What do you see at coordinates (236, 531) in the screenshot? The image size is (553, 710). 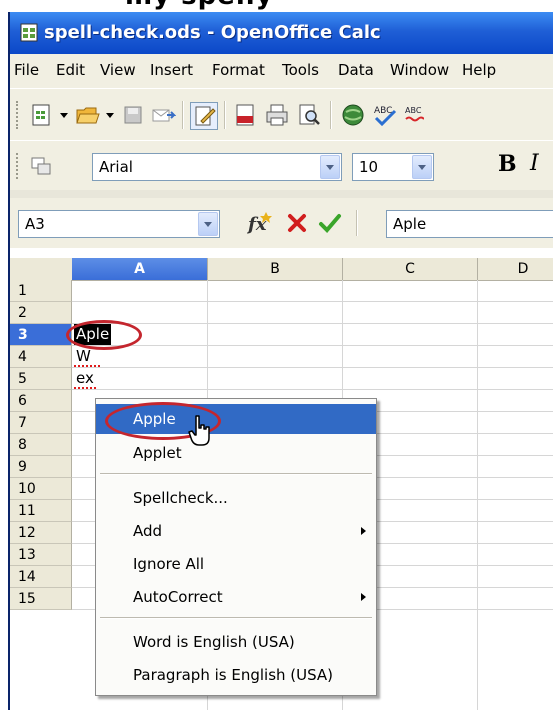 I see `menu-add: Add` at bounding box center [236, 531].